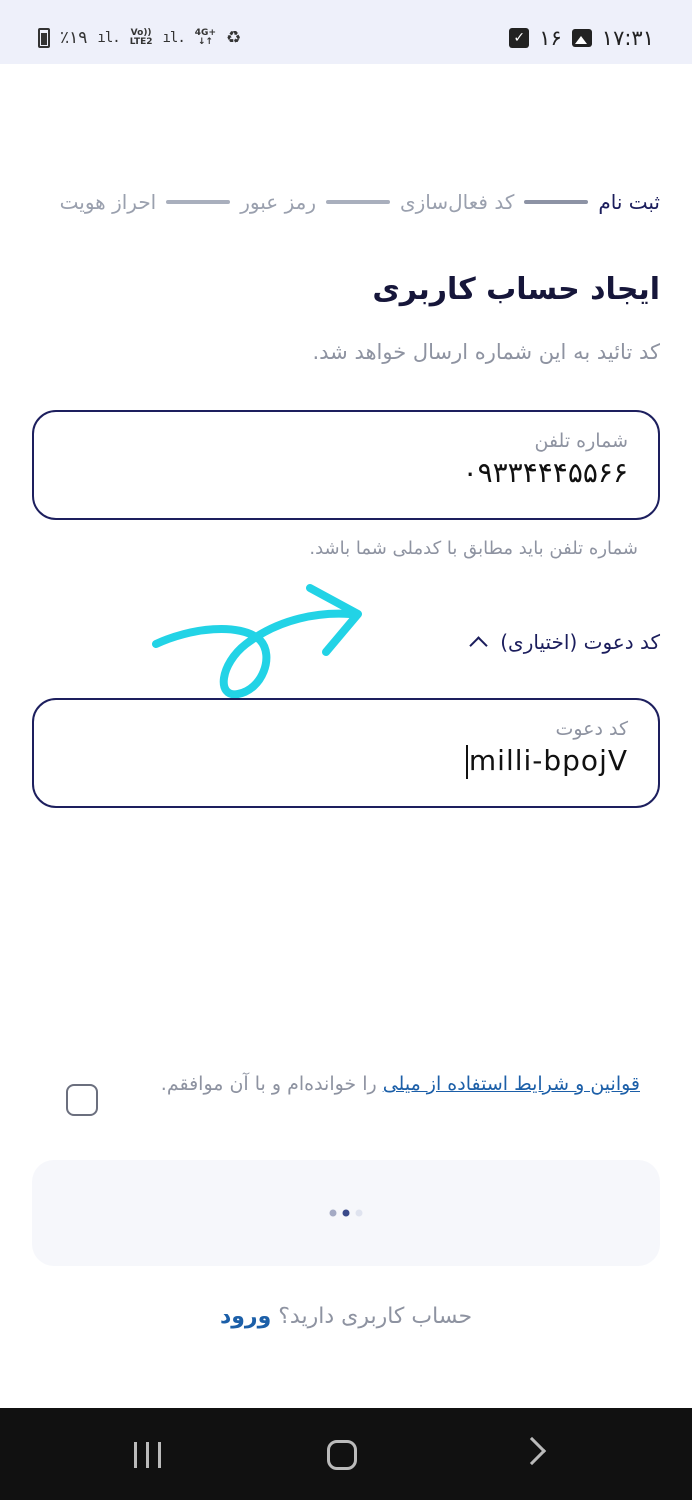  Describe the element at coordinates (580, 642) in the screenshot. I see `invite-toggle-label: کد دعوت (اختیاری)` at that location.